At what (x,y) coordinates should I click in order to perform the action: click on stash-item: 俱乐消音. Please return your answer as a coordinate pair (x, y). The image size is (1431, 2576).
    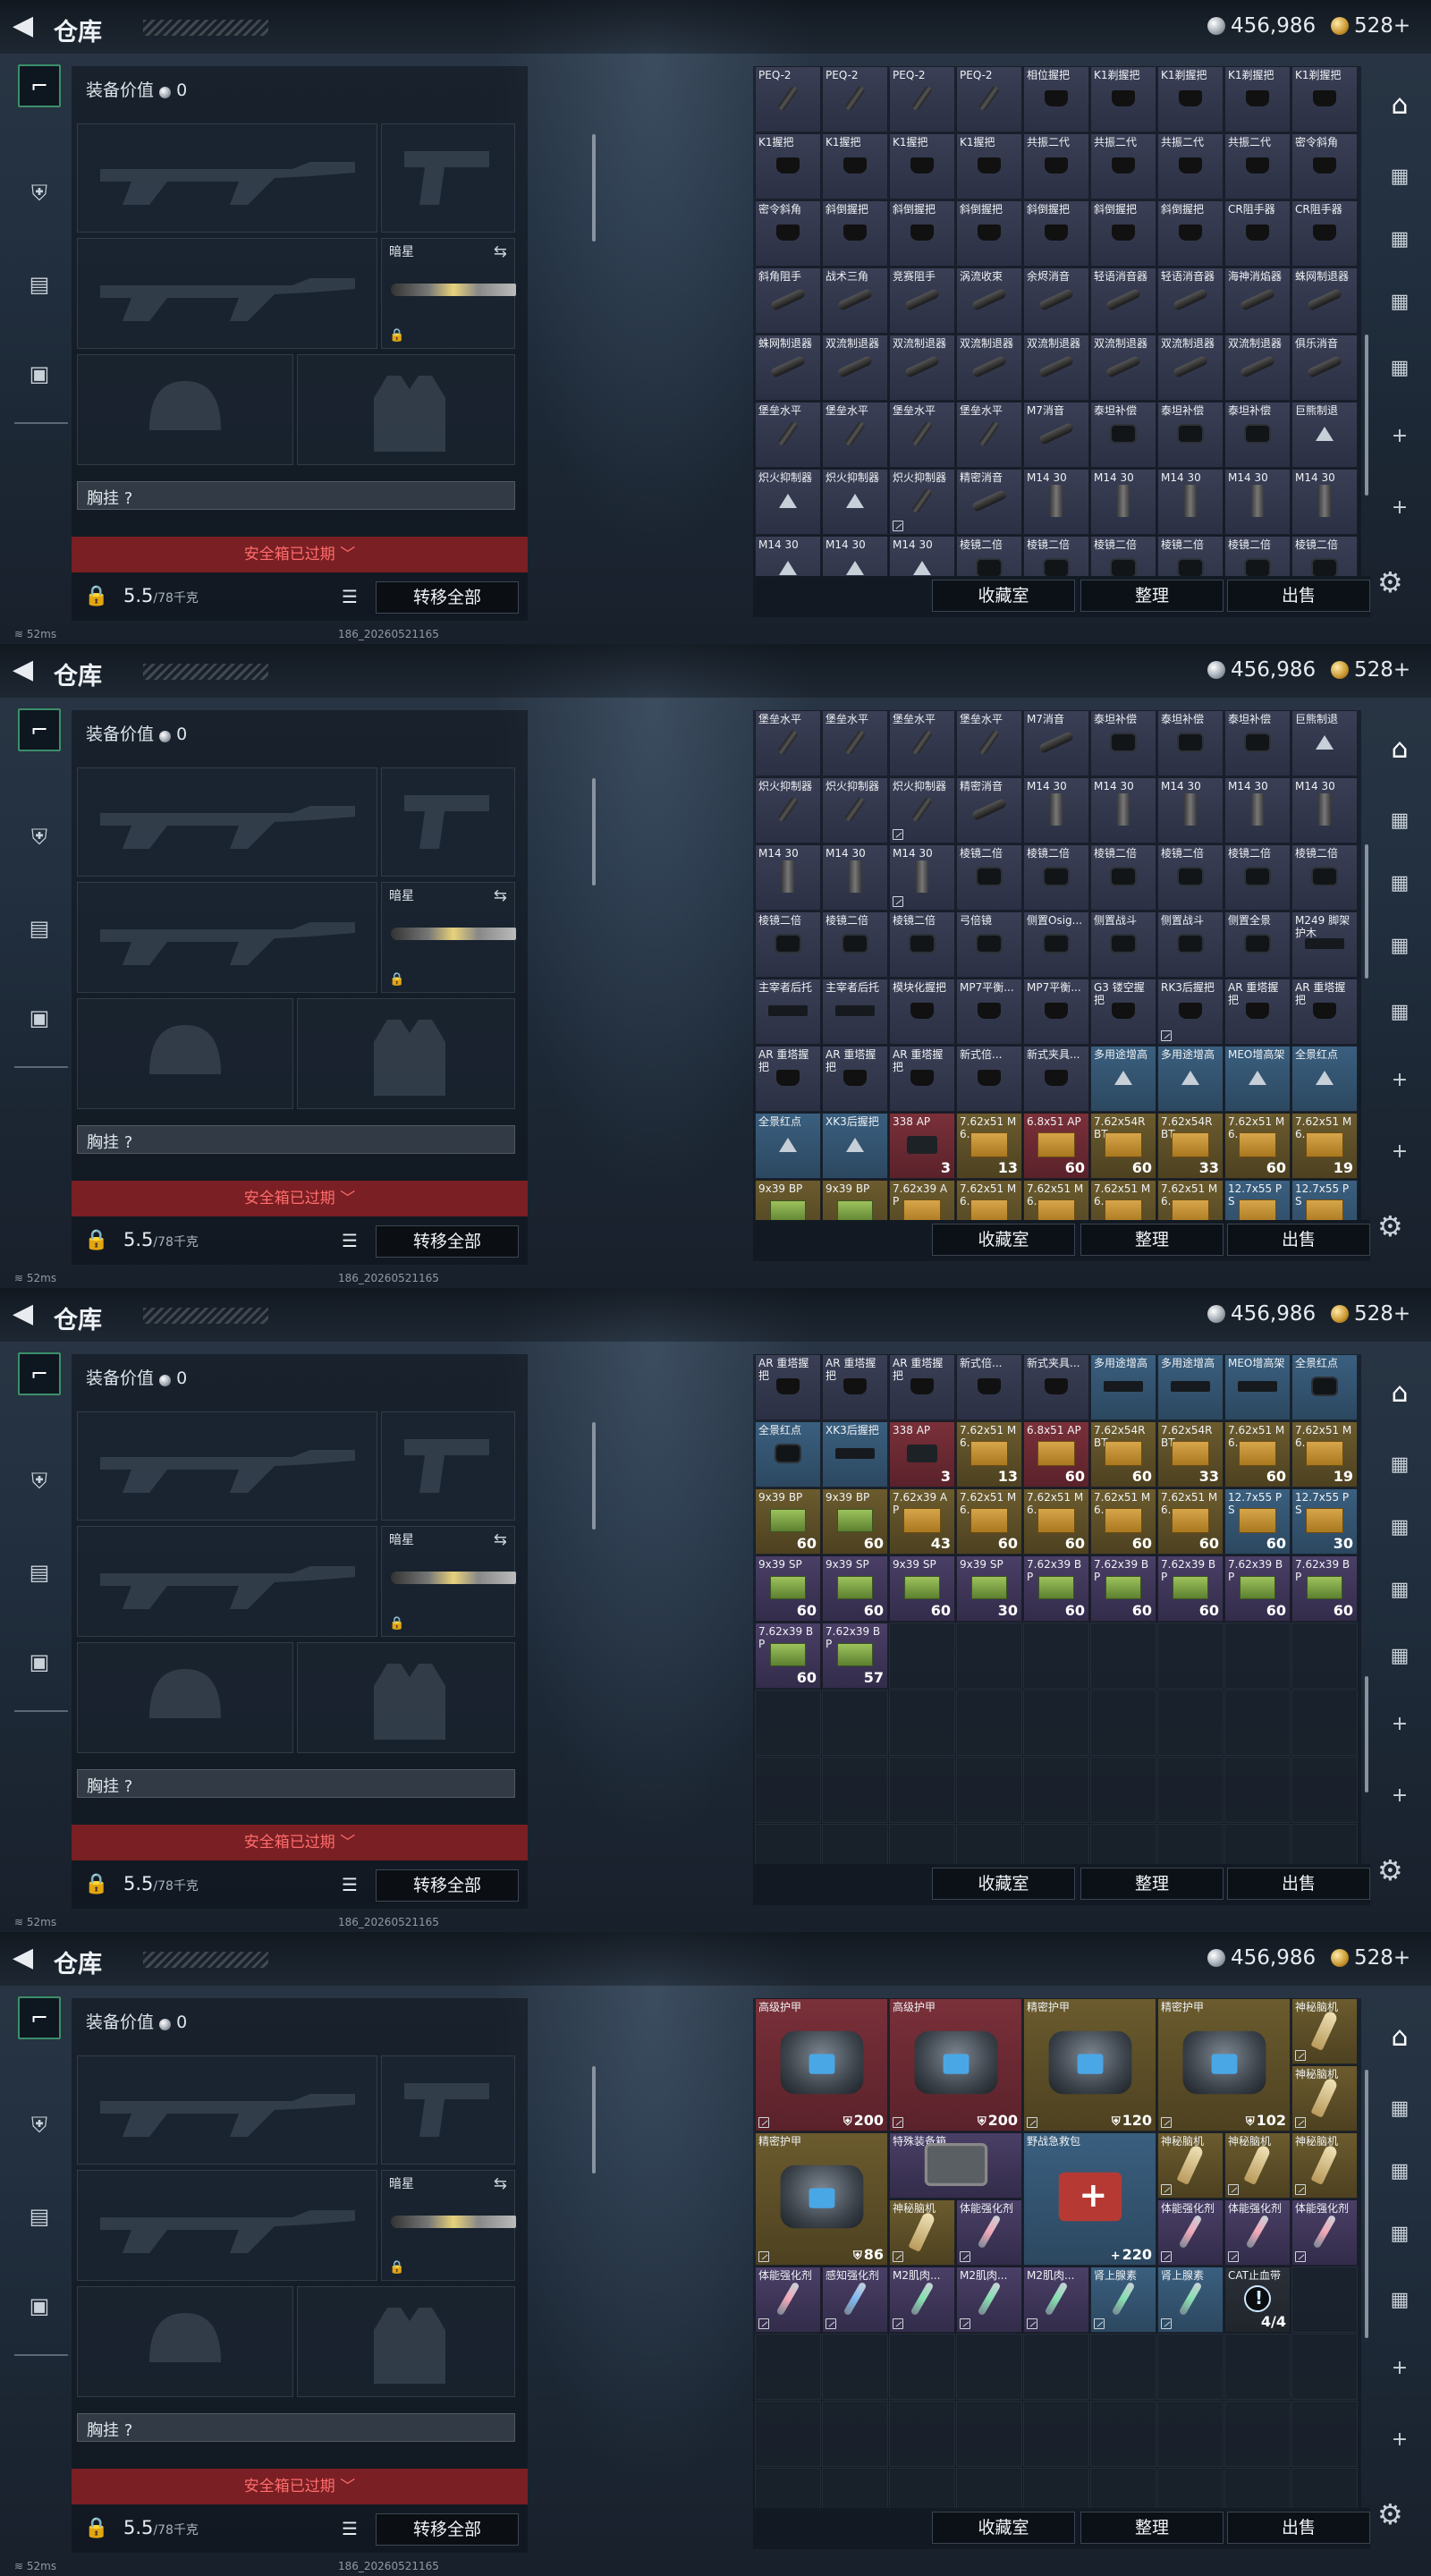
    Looking at the image, I should click on (1325, 368).